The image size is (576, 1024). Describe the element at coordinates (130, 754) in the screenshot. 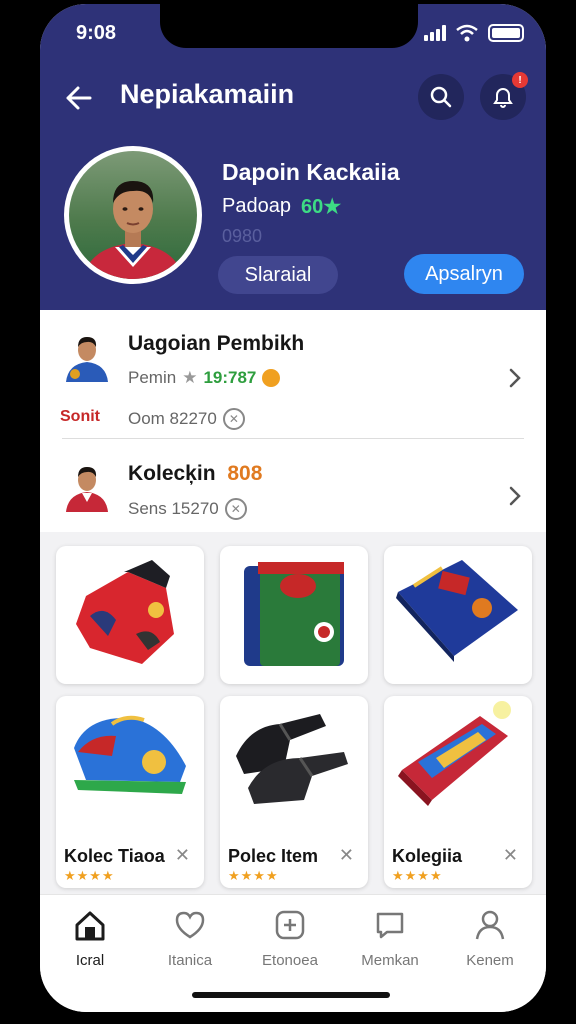

I see `shoe-icon` at that location.